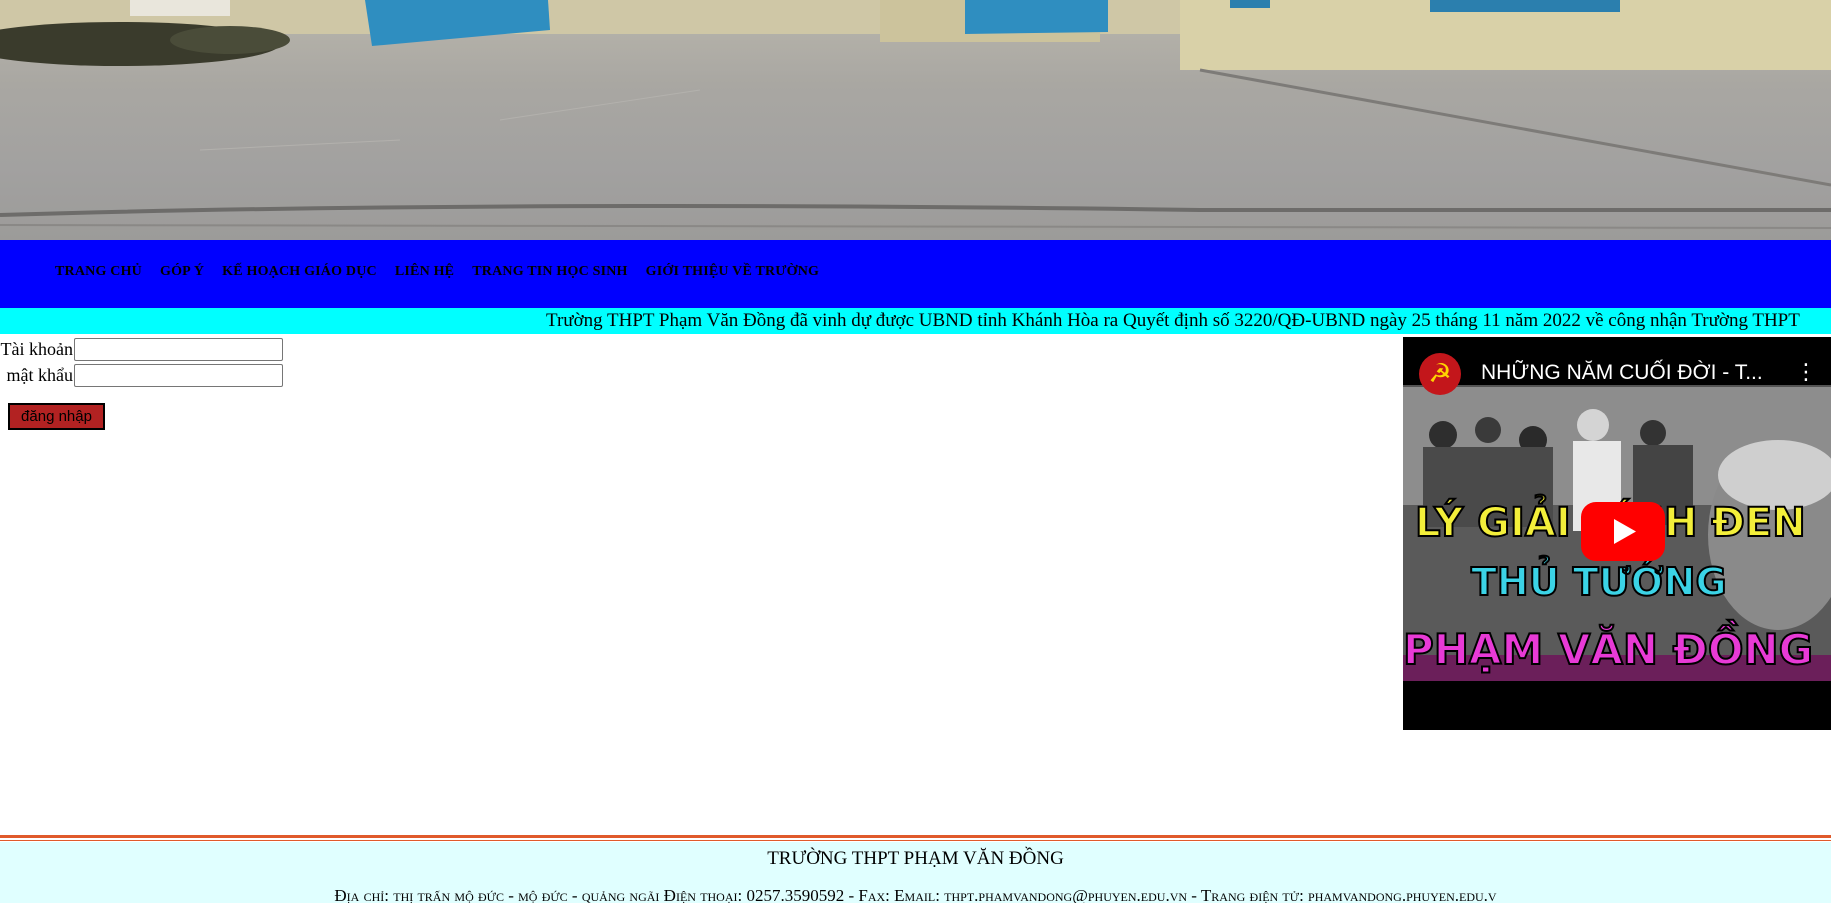  What do you see at coordinates (915, 858) in the screenshot?
I see `footer-school-name: TRƯỜNG THPT PHẠM VĂN ĐỒNG` at bounding box center [915, 858].